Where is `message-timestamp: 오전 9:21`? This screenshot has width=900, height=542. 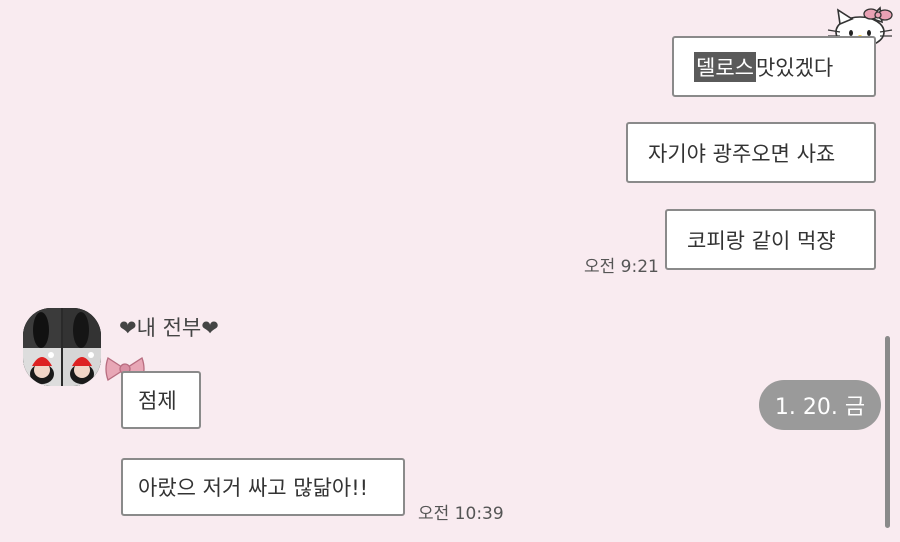 message-timestamp: 오전 9:21 is located at coordinates (621, 267).